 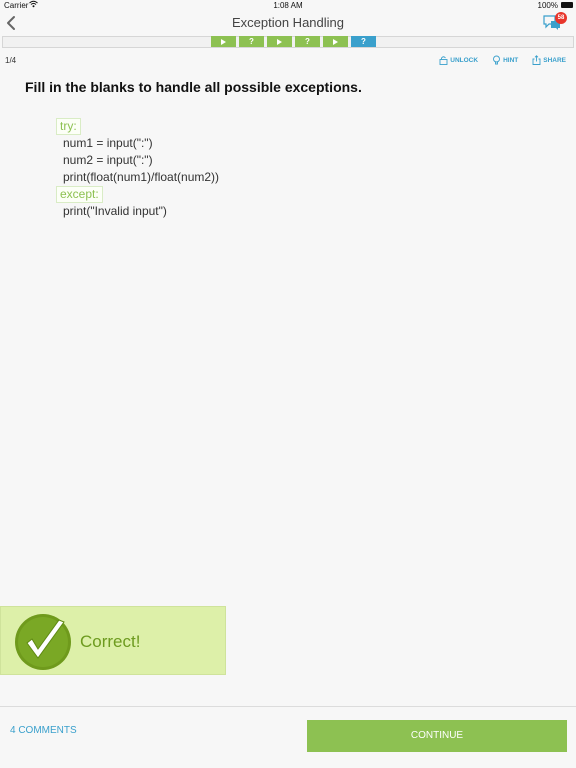 What do you see at coordinates (43, 642) in the screenshot?
I see `checkmark-icon` at bounding box center [43, 642].